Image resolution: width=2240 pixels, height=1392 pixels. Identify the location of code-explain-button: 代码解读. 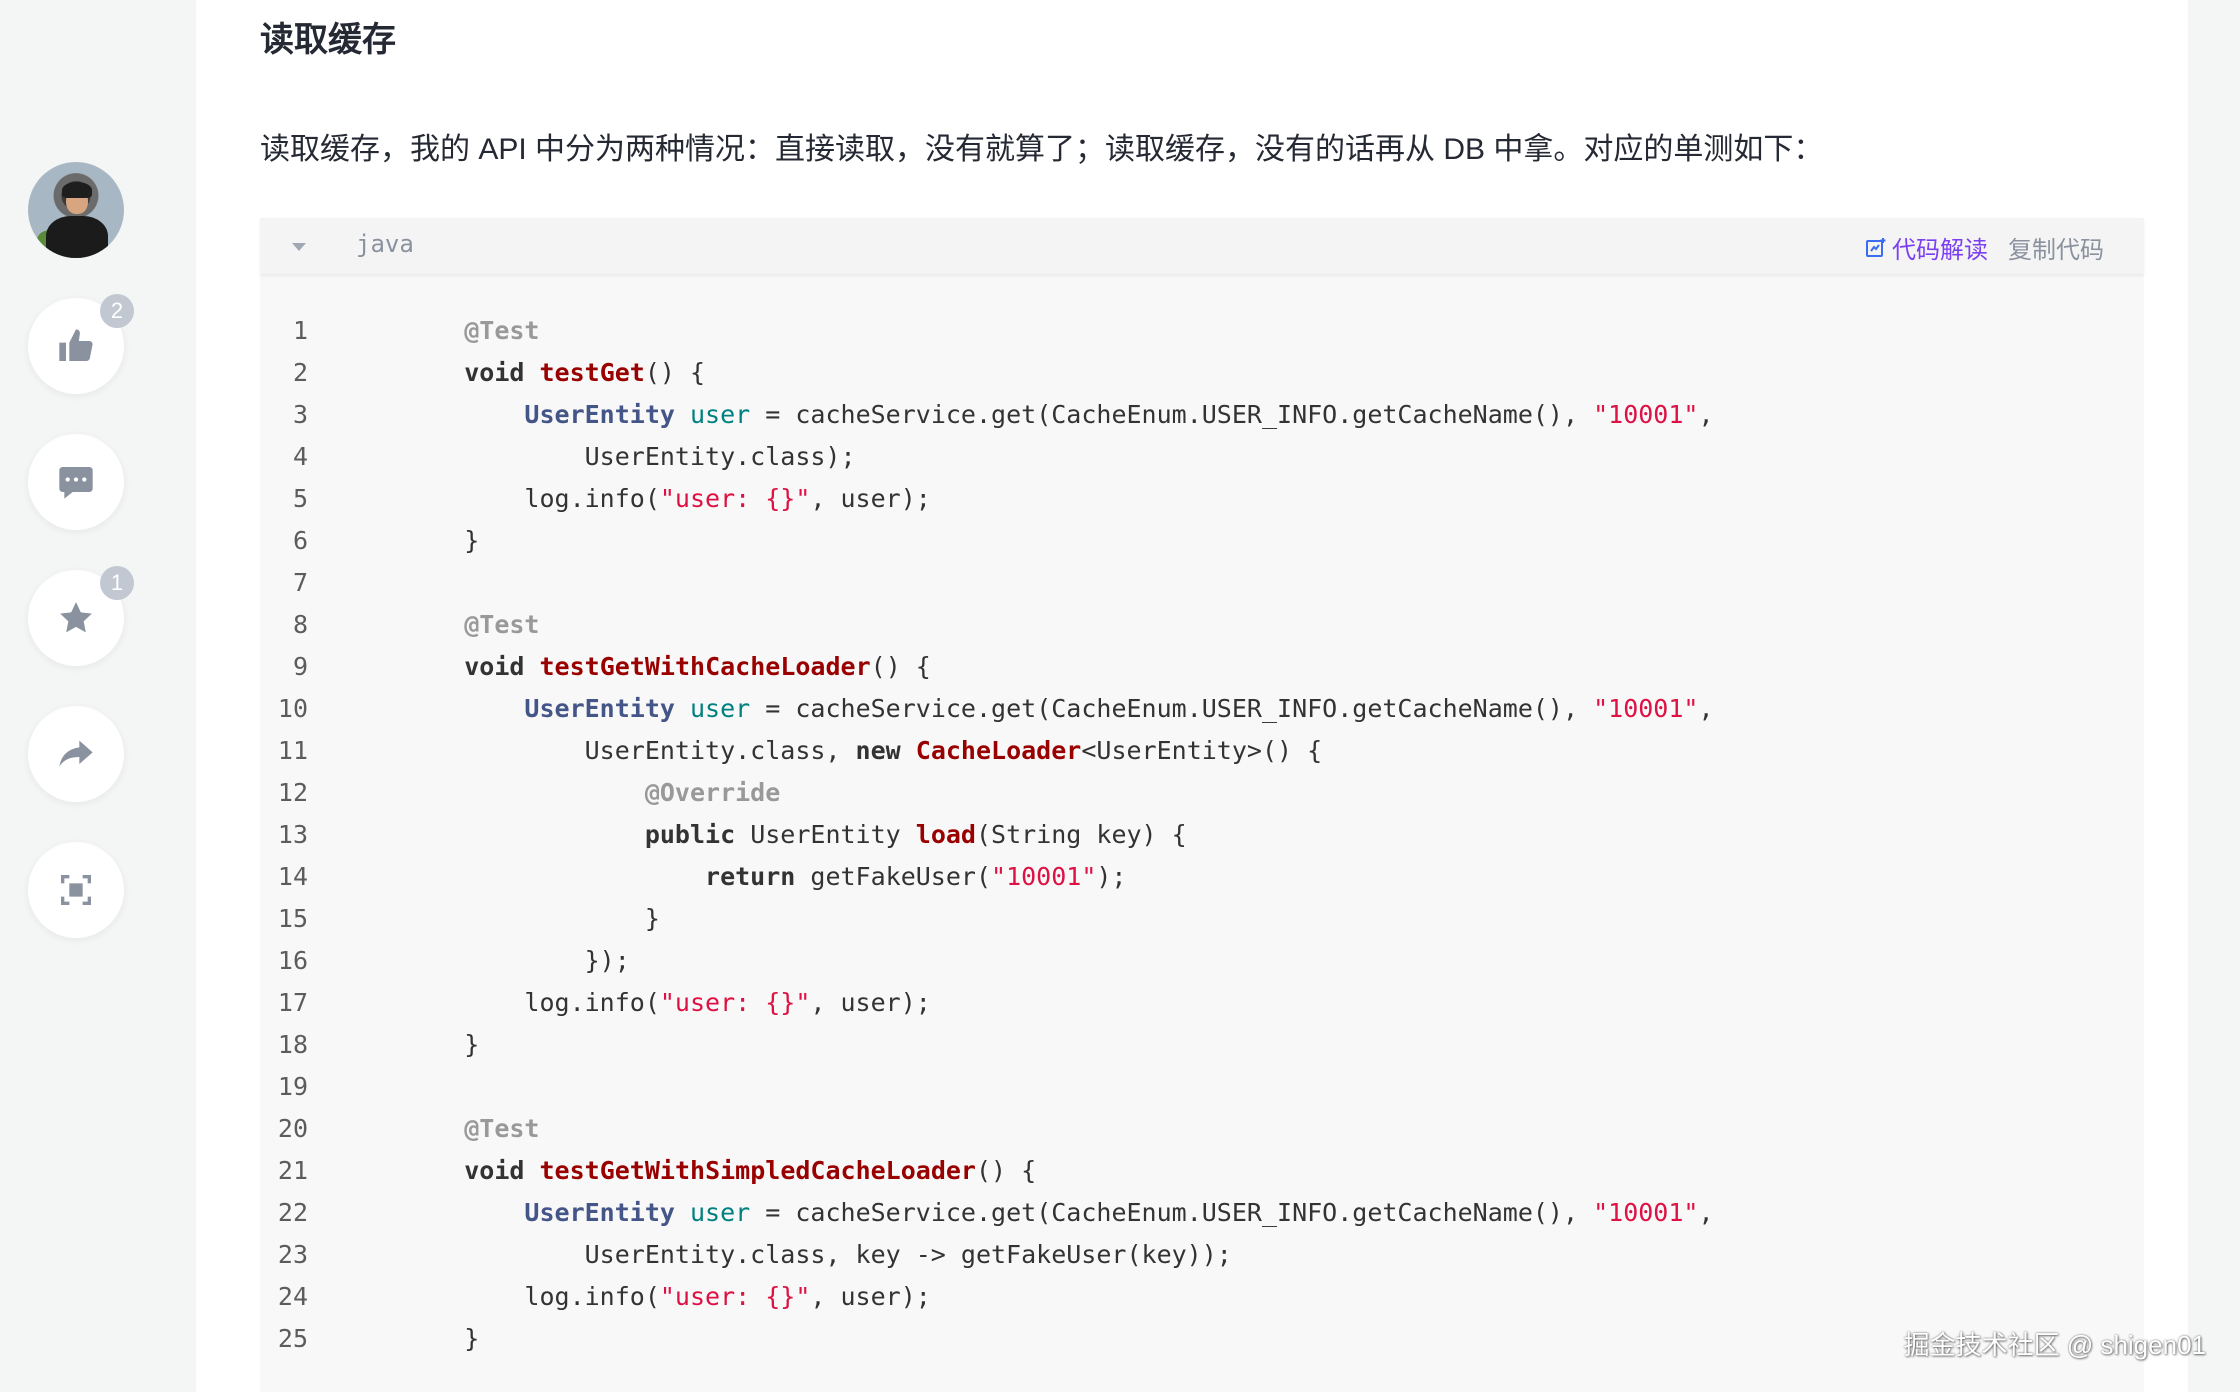
(1926, 247).